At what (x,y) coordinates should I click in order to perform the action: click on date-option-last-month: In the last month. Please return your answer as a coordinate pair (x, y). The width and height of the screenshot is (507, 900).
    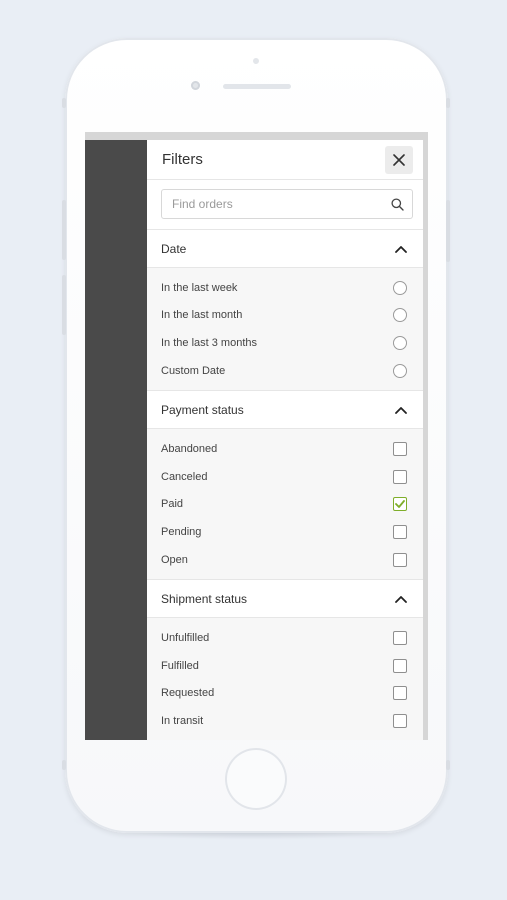
    Looking at the image, I should click on (285, 316).